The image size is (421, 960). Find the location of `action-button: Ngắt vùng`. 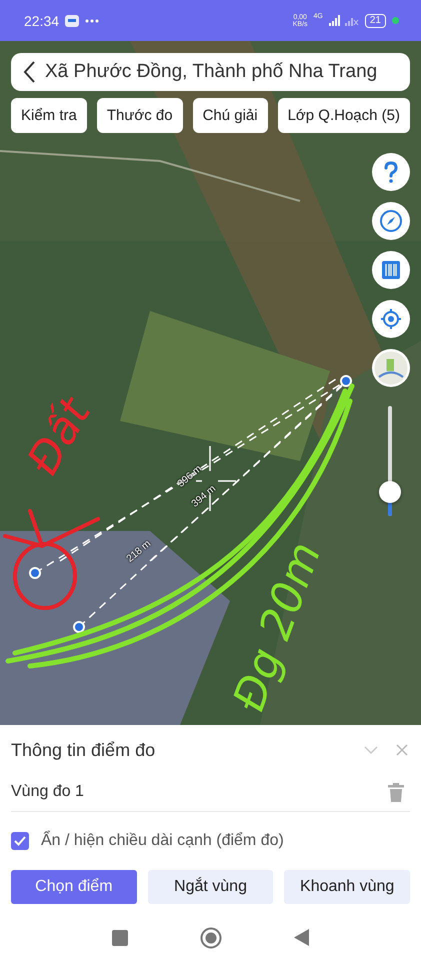

action-button: Ngắt vùng is located at coordinates (211, 887).